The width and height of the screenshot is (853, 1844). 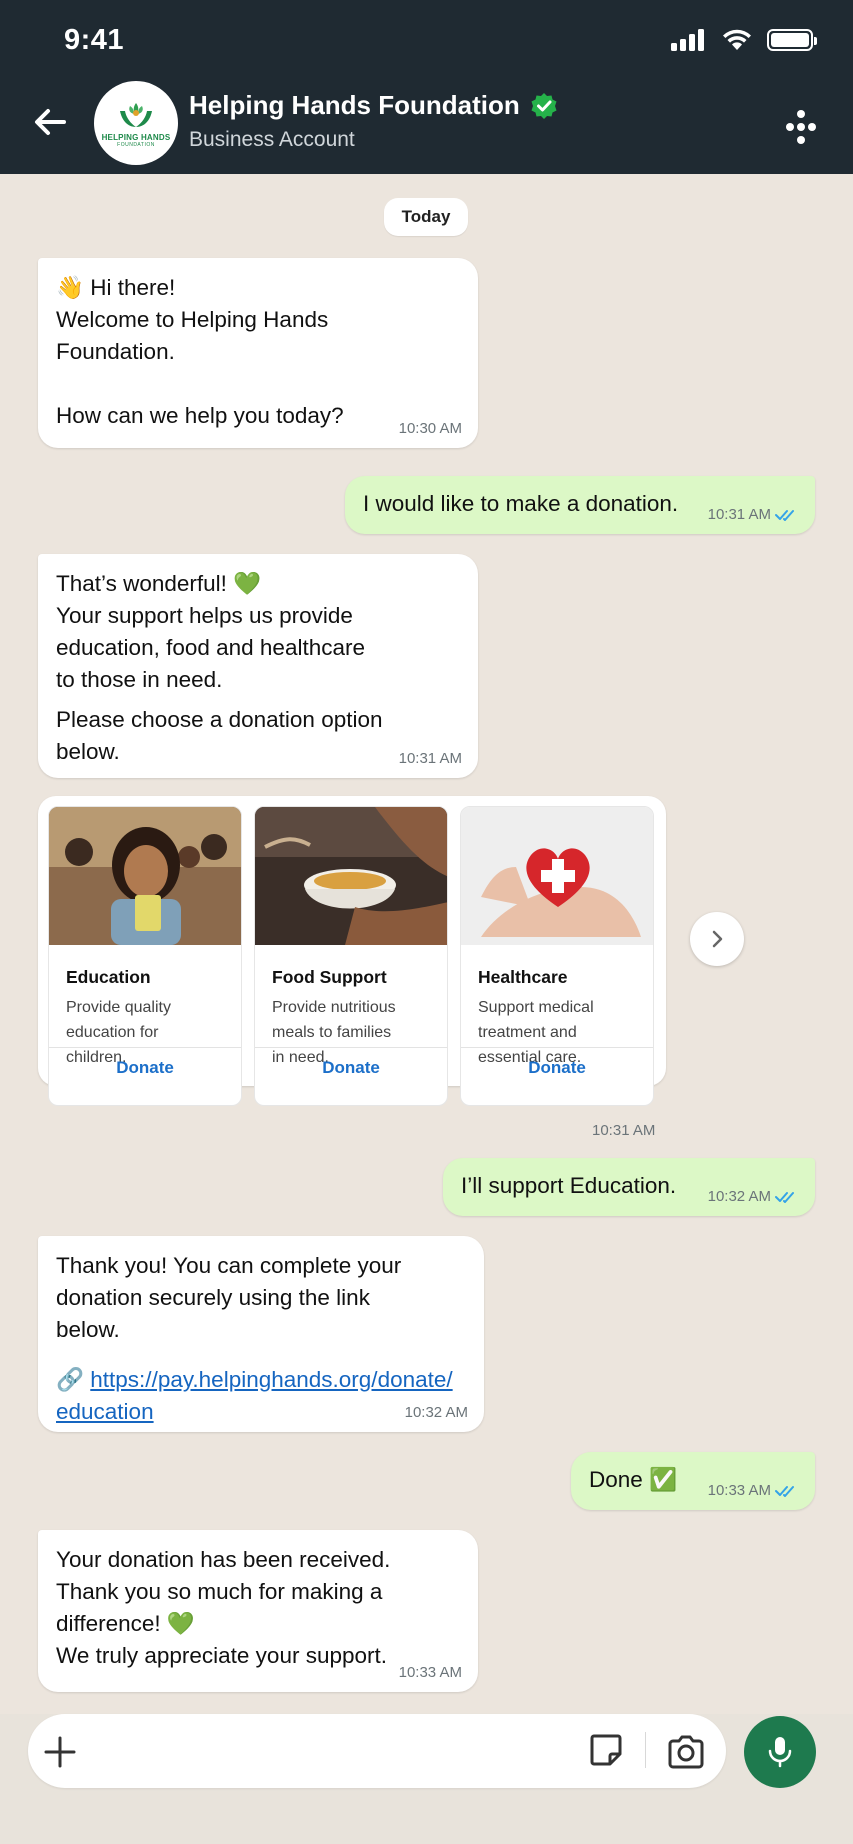 I want to click on avatar-logo-text: HELPING HANDS, so click(x=136, y=137).